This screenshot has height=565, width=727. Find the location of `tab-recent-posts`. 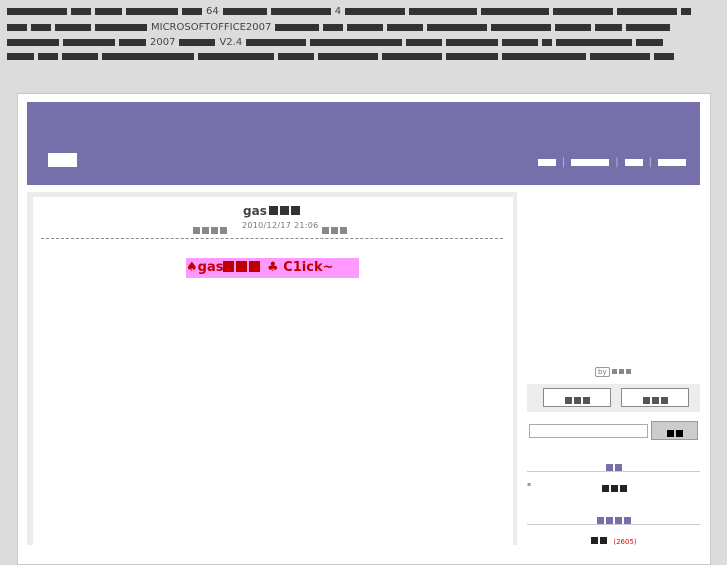

tab-recent-posts is located at coordinates (577, 397).